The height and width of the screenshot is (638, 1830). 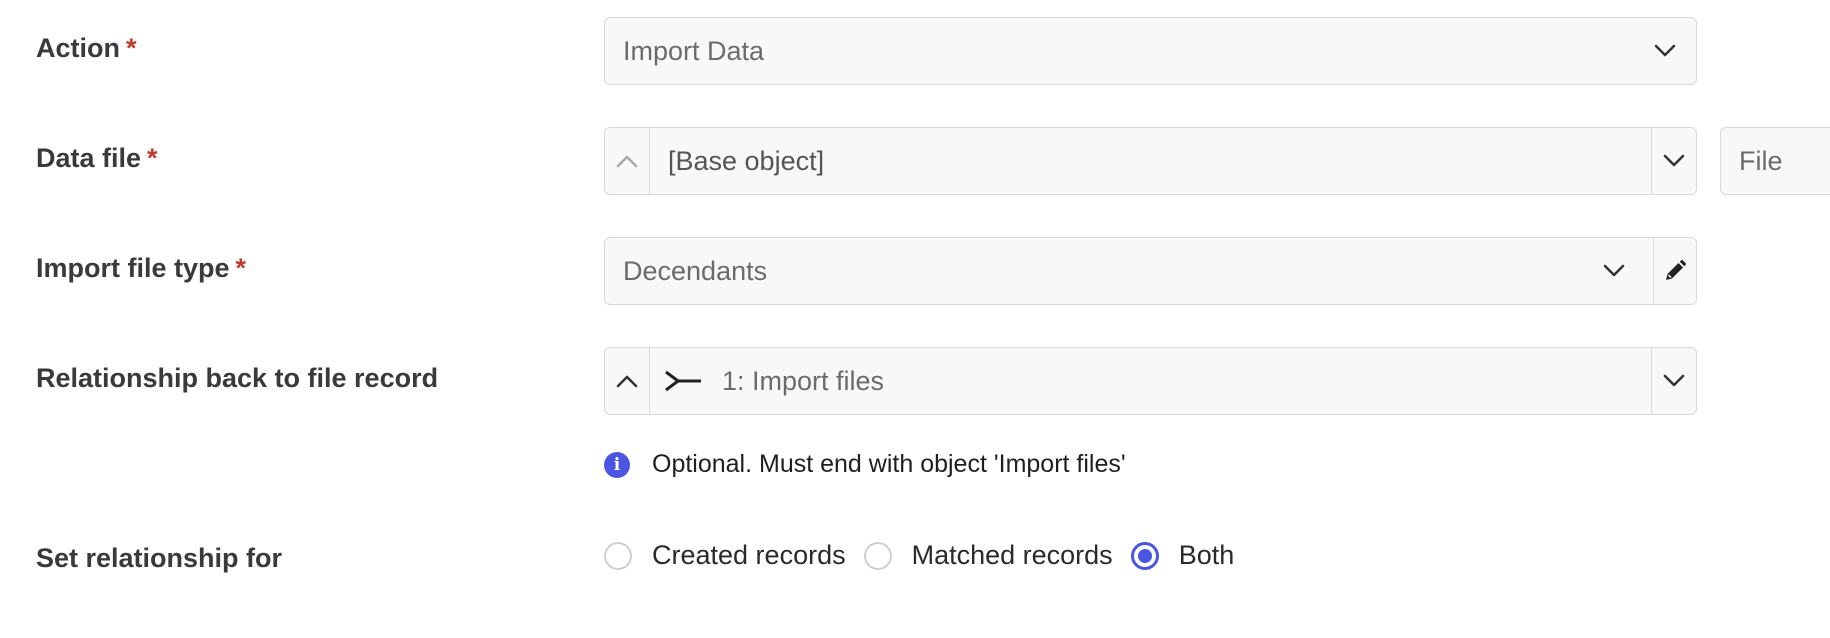 What do you see at coordinates (695, 270) in the screenshot?
I see `import-file-type-value: Decendants` at bounding box center [695, 270].